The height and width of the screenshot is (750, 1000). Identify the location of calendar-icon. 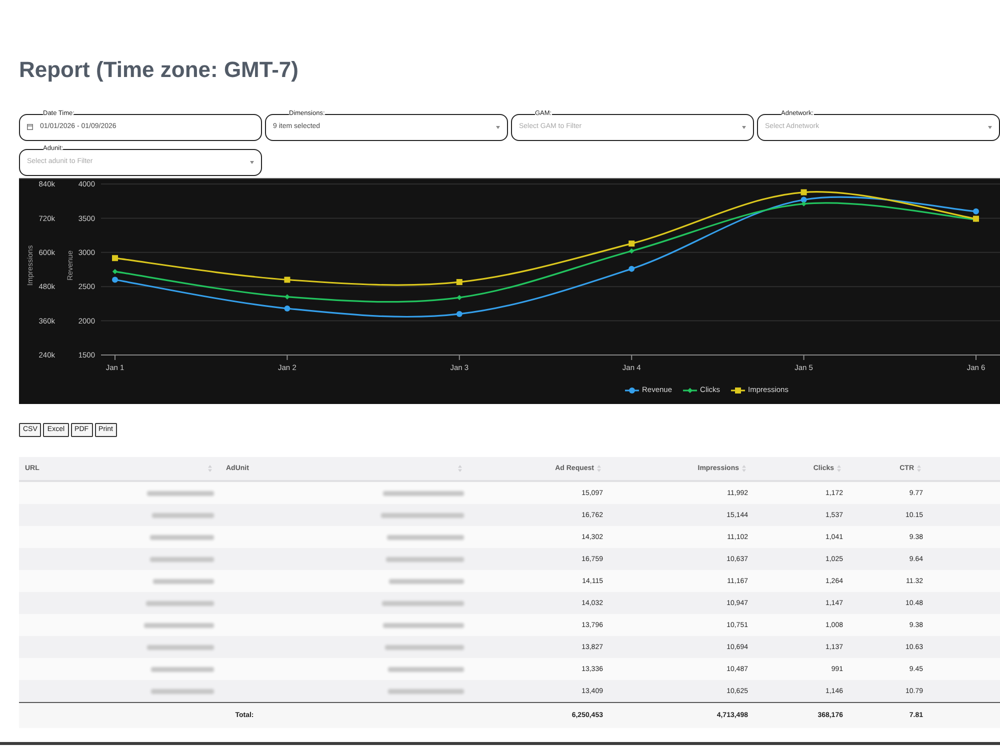
(30, 127).